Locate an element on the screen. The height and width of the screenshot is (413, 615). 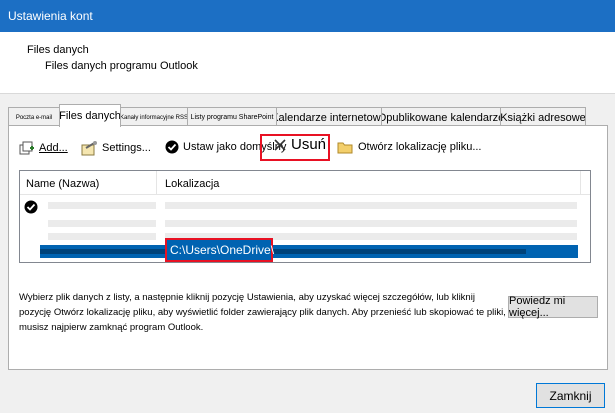
close-button: Zamknij is located at coordinates (570, 395).